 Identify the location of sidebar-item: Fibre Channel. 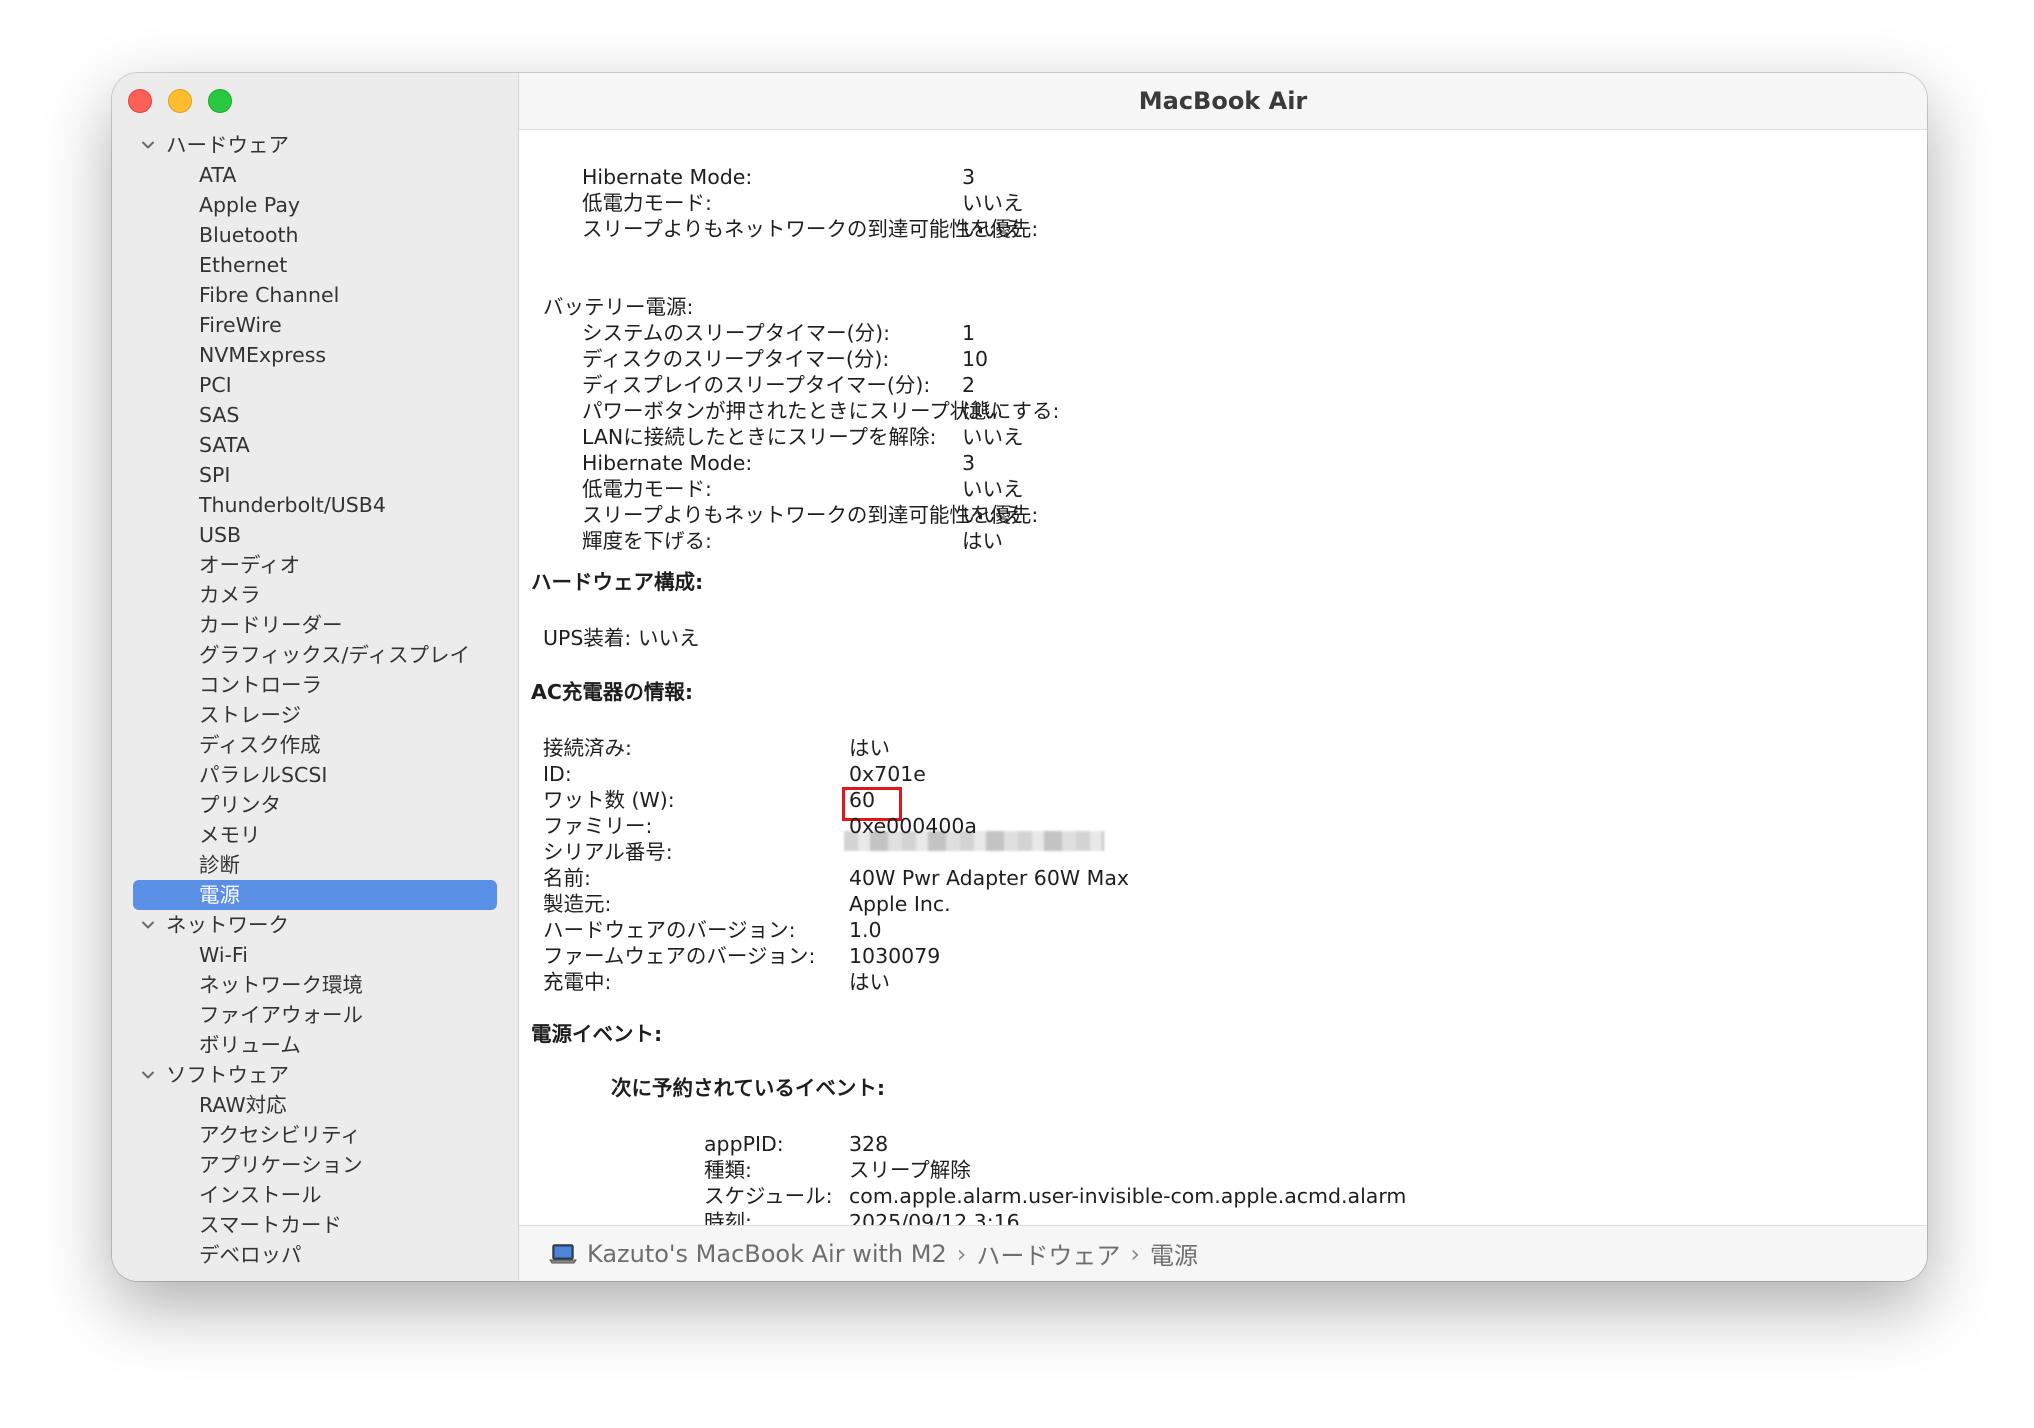
(315, 295).